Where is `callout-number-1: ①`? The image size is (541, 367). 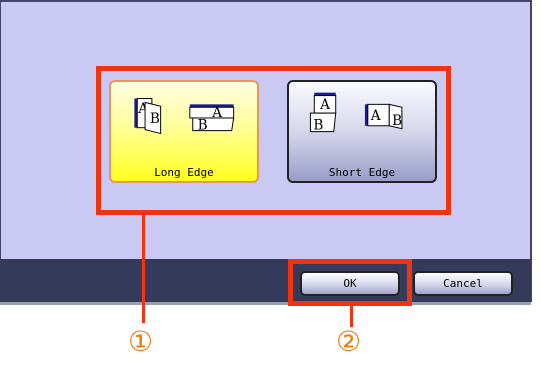
callout-number-1: ① is located at coordinates (141, 341).